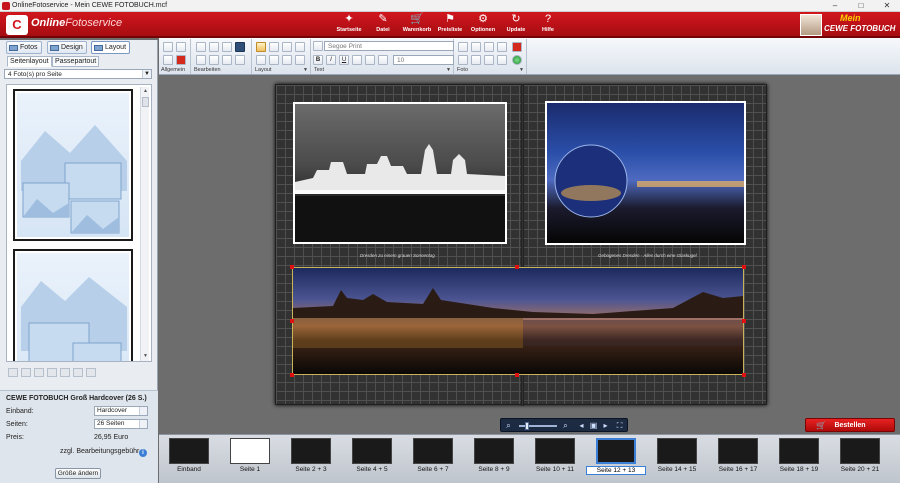 This screenshot has width=900, height=483. Describe the element at coordinates (463, 47) in the screenshot. I see `photo-frame-icon` at that location.